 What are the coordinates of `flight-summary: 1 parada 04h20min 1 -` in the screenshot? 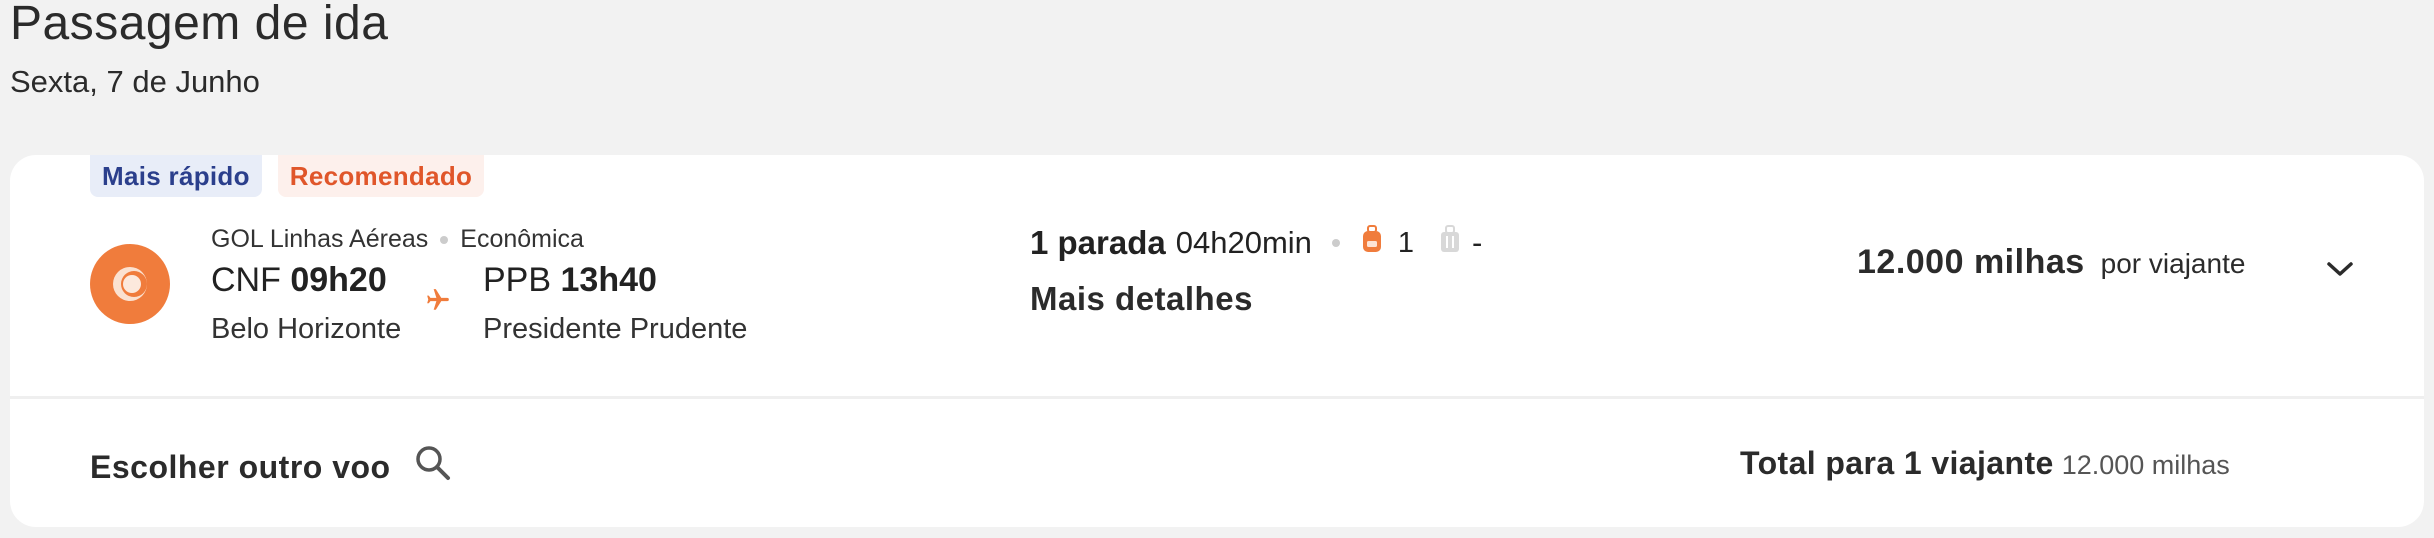 It's located at (1256, 243).